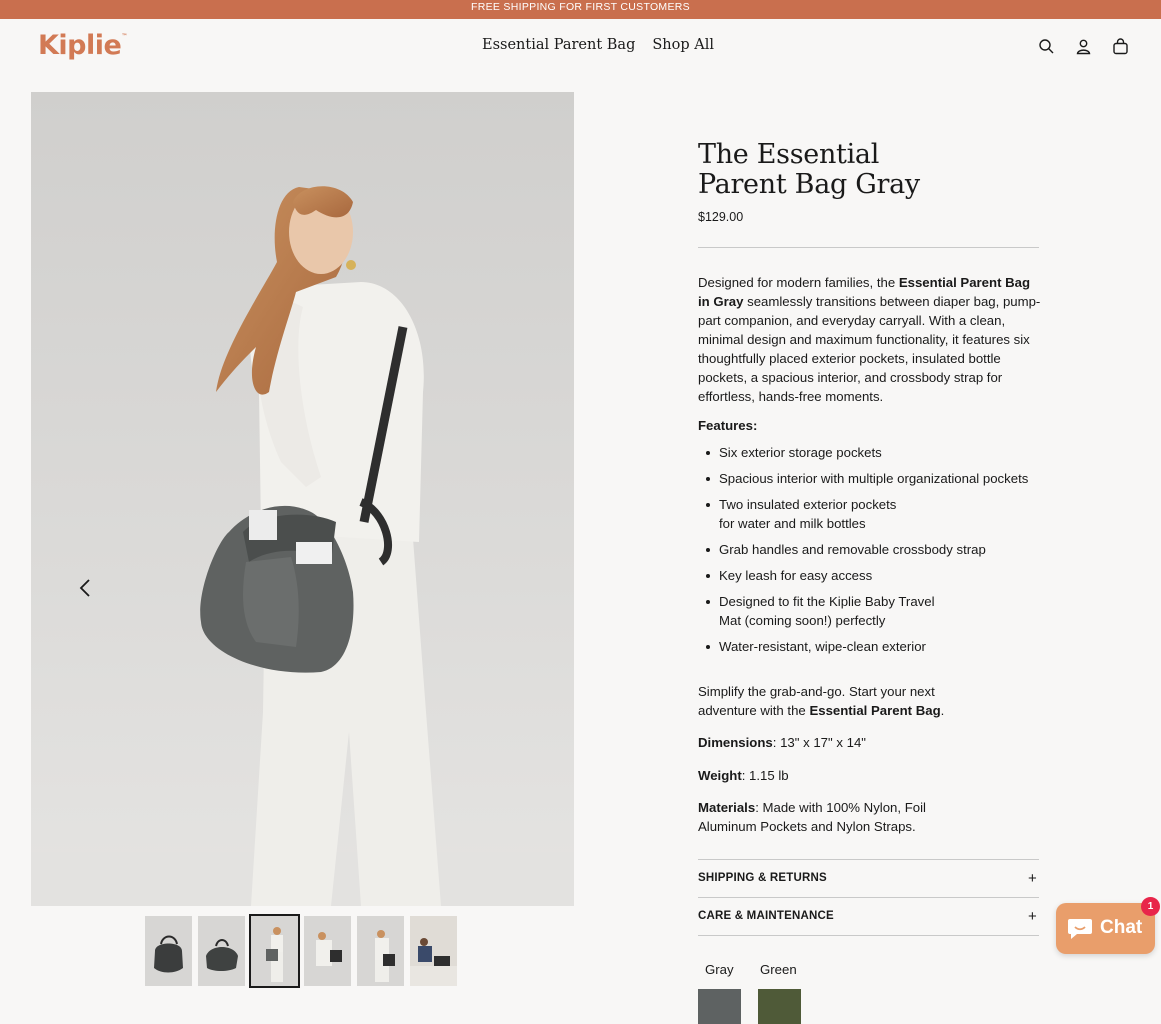  Describe the element at coordinates (683, 45) in the screenshot. I see `nav-shop-all: Shop All` at that location.